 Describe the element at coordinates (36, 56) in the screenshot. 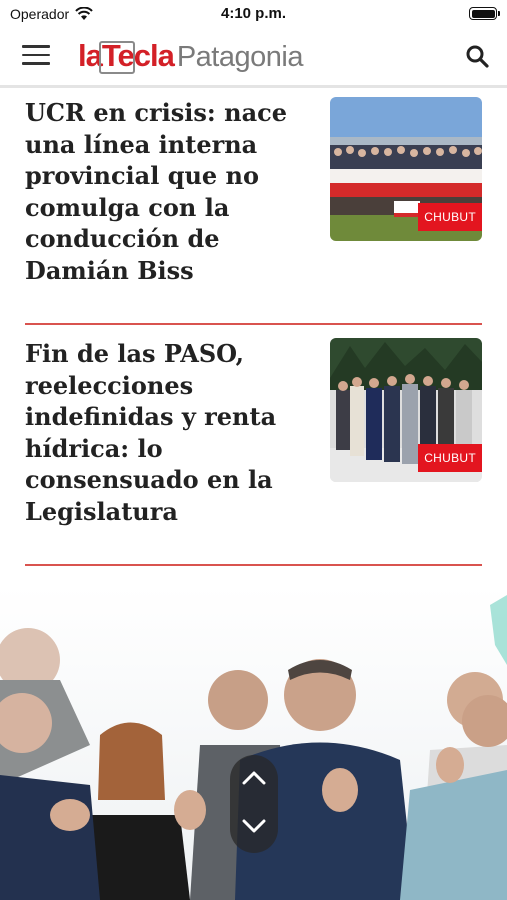

I see `menu-button` at that location.